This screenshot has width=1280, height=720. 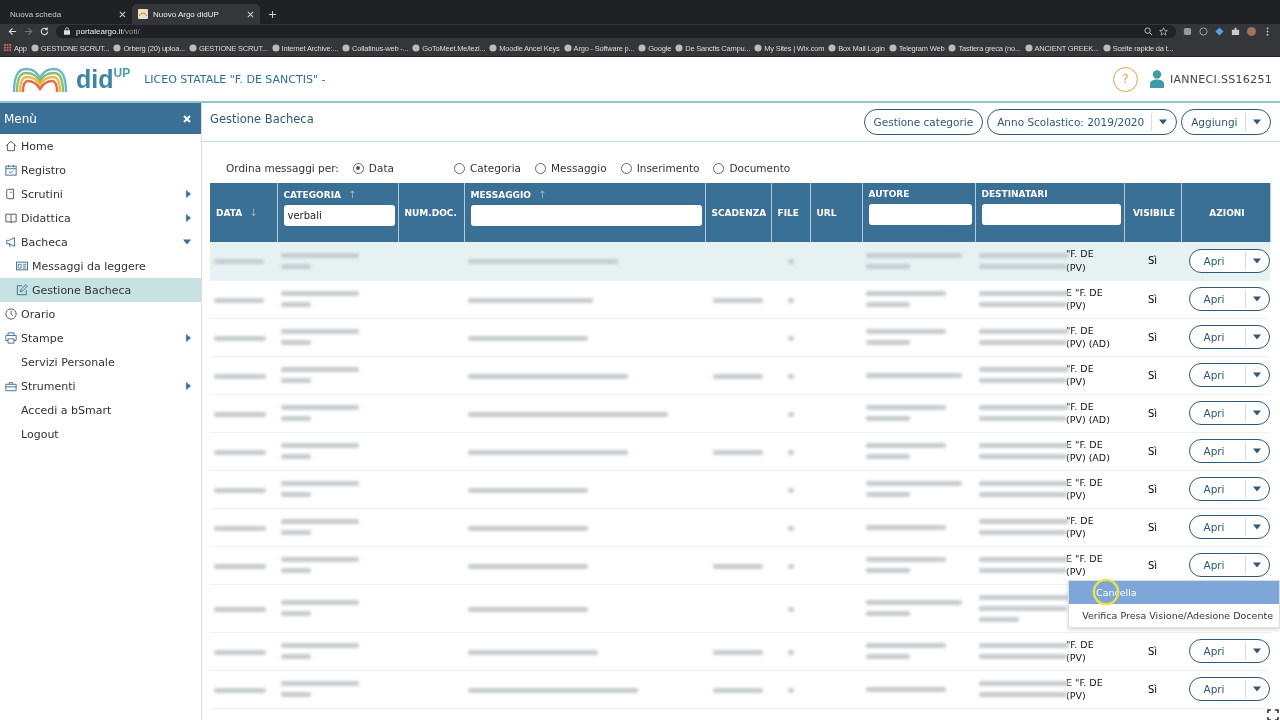 What do you see at coordinates (100, 194) in the screenshot?
I see `menu-item: Scrutini` at bounding box center [100, 194].